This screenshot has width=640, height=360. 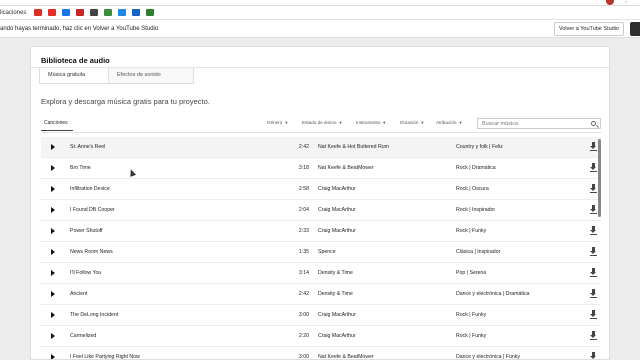 What do you see at coordinates (479, 147) in the screenshot?
I see `track-genre-mood: Country y folk | Feliz` at bounding box center [479, 147].